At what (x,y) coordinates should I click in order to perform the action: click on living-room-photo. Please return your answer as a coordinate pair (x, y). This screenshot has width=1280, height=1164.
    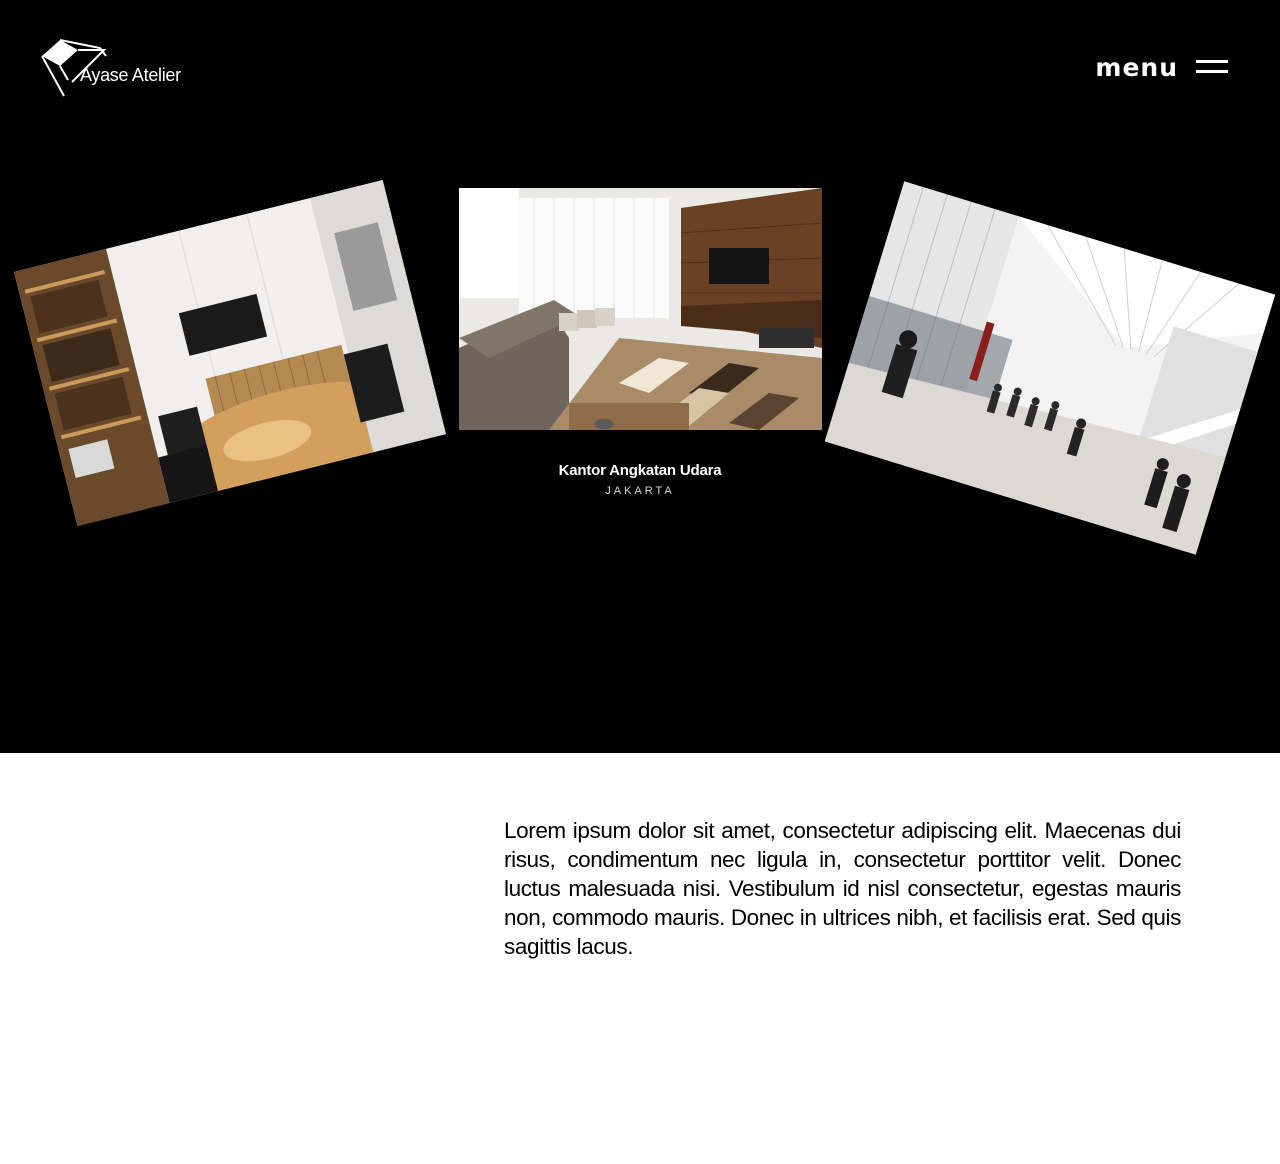
    Looking at the image, I should click on (640, 309).